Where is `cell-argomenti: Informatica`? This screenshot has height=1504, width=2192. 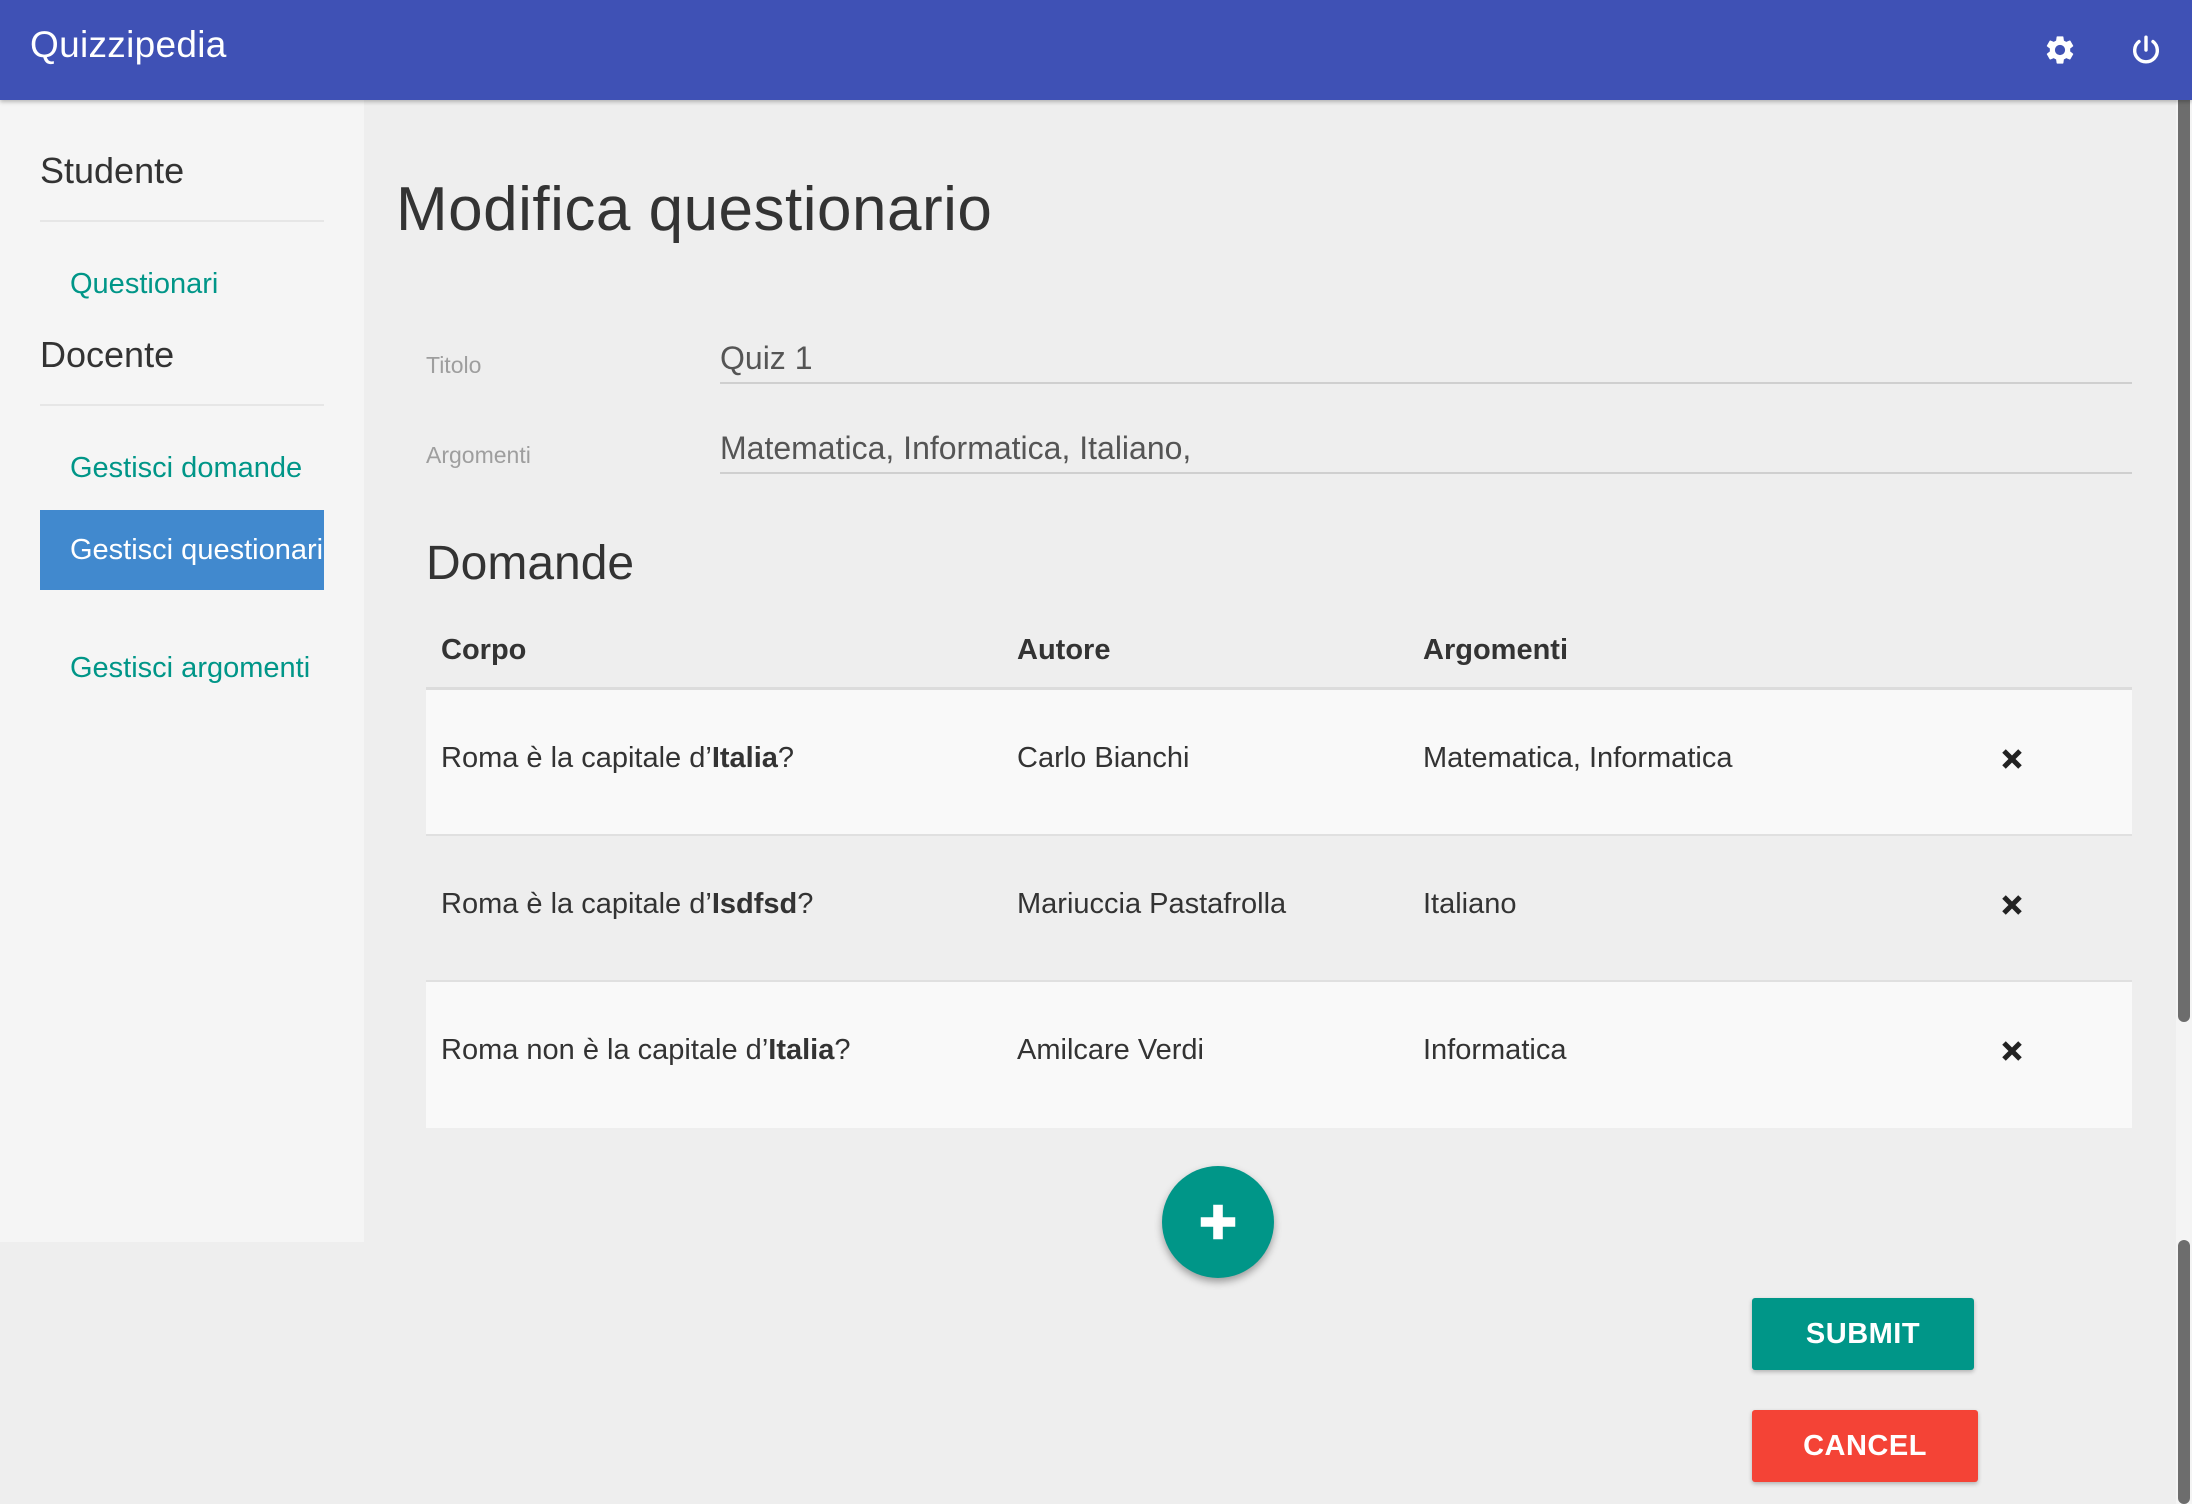 cell-argomenti: Informatica is located at coordinates (1495, 1050).